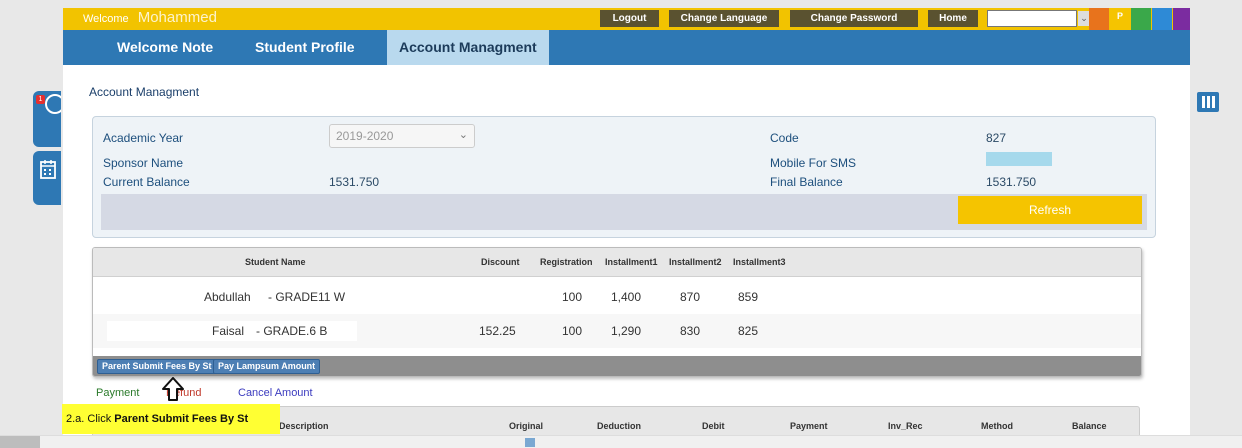  Describe the element at coordinates (228, 331) in the screenshot. I see `student-name: Faisal` at that location.